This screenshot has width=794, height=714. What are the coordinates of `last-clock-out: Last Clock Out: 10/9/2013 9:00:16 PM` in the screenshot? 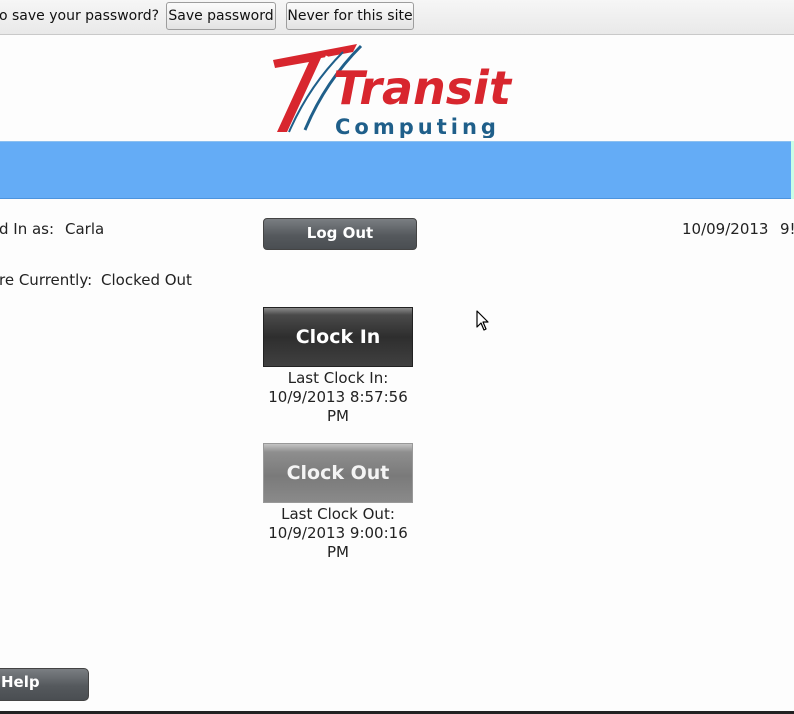 It's located at (338, 533).